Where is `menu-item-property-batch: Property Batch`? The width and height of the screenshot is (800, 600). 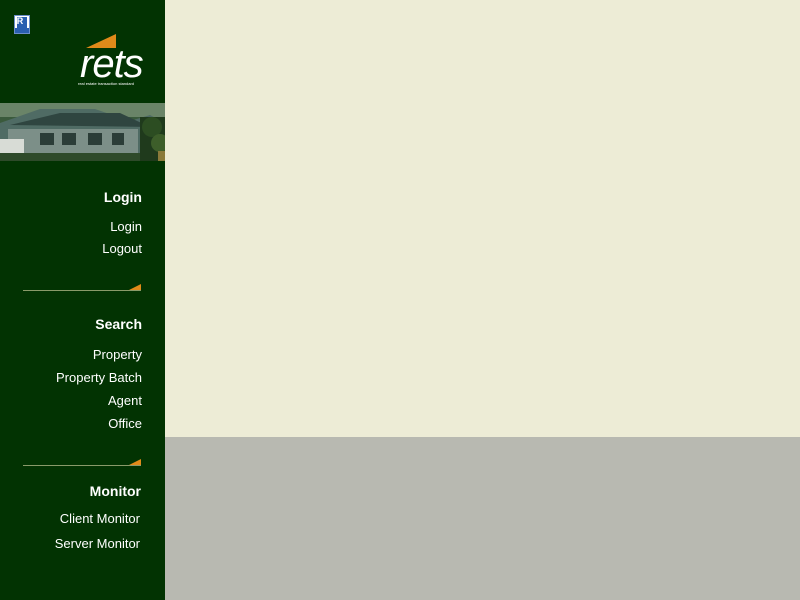 menu-item-property-batch: Property Batch is located at coordinates (77, 377).